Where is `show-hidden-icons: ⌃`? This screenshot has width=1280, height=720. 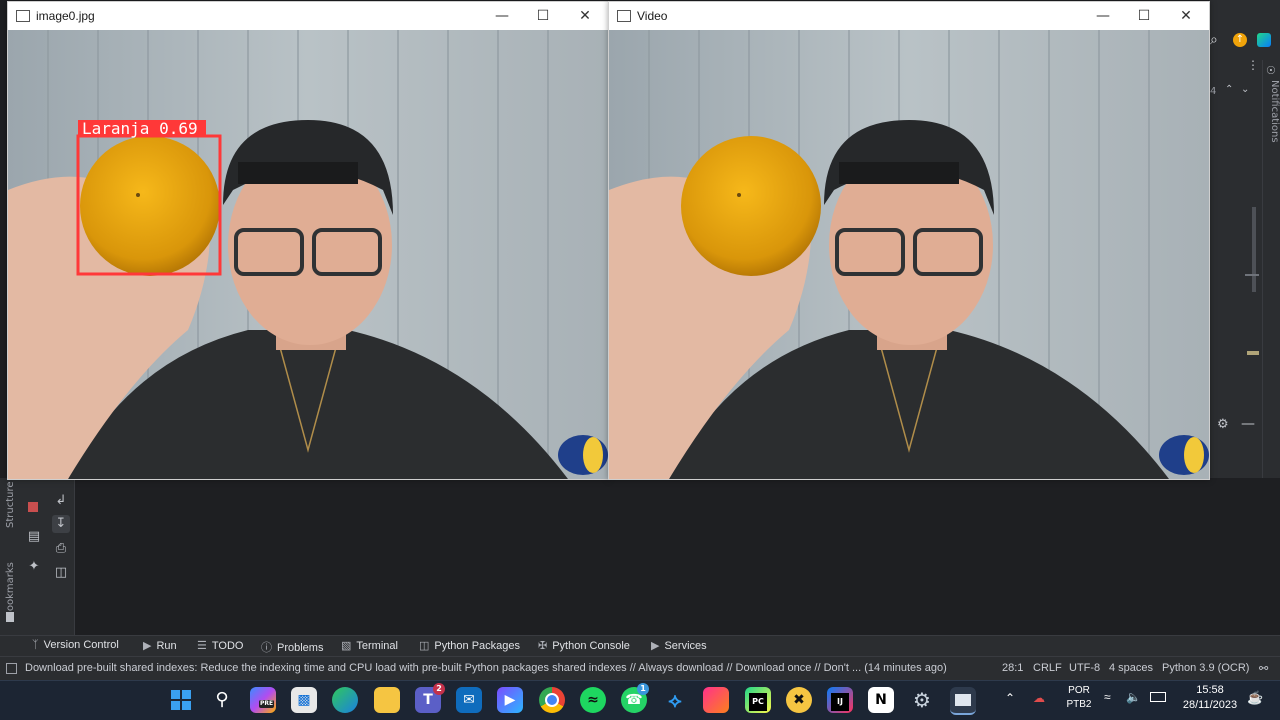 show-hidden-icons: ⌃ is located at coordinates (1010, 698).